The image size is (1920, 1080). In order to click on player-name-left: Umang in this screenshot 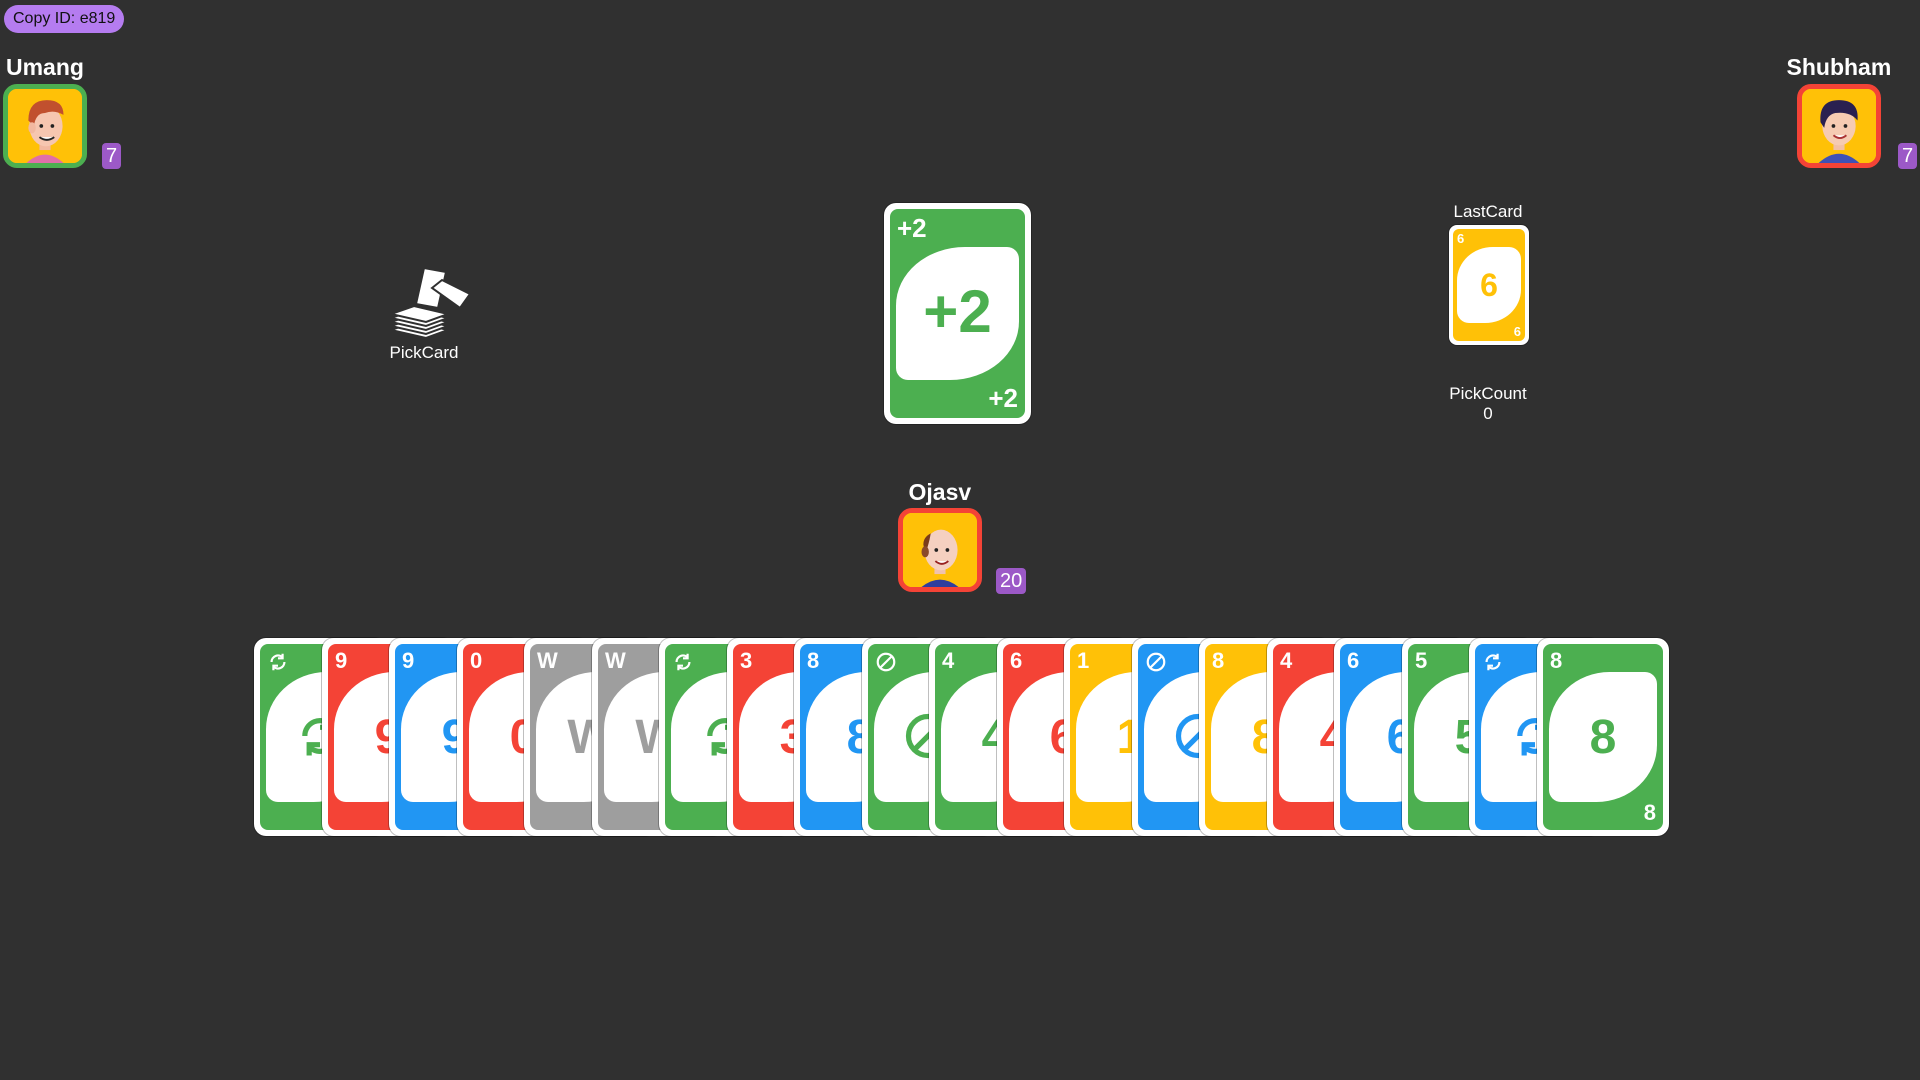, I will do `click(45, 67)`.